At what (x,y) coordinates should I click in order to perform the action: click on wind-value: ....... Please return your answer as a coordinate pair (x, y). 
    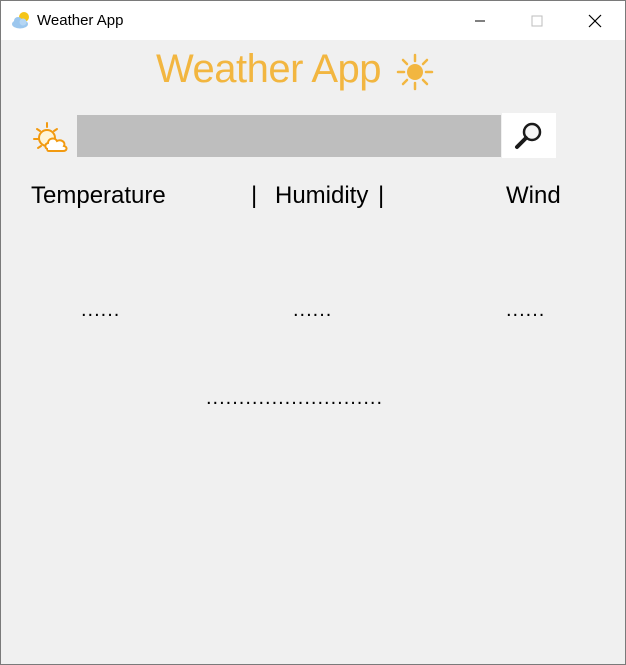
    Looking at the image, I should click on (526, 310).